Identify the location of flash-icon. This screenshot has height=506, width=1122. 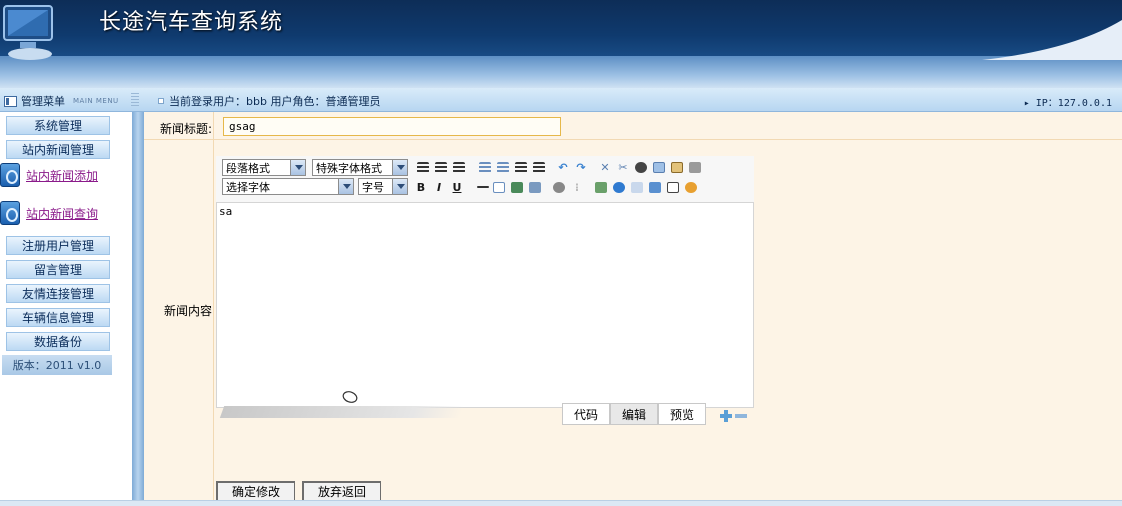
(559, 187).